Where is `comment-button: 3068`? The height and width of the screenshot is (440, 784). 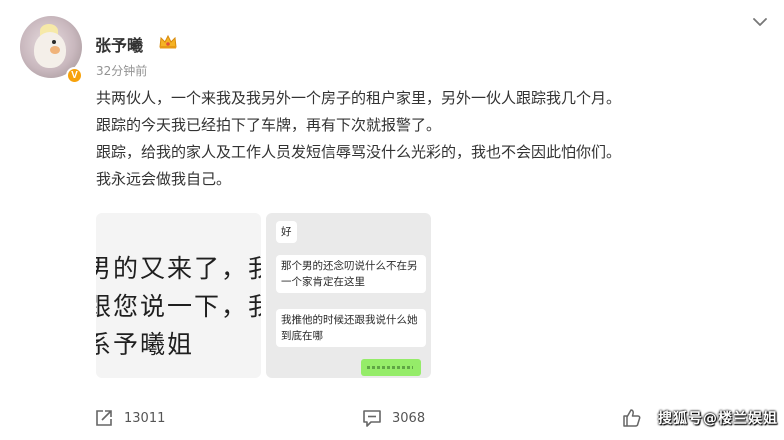
comment-button: 3068 is located at coordinates (393, 418).